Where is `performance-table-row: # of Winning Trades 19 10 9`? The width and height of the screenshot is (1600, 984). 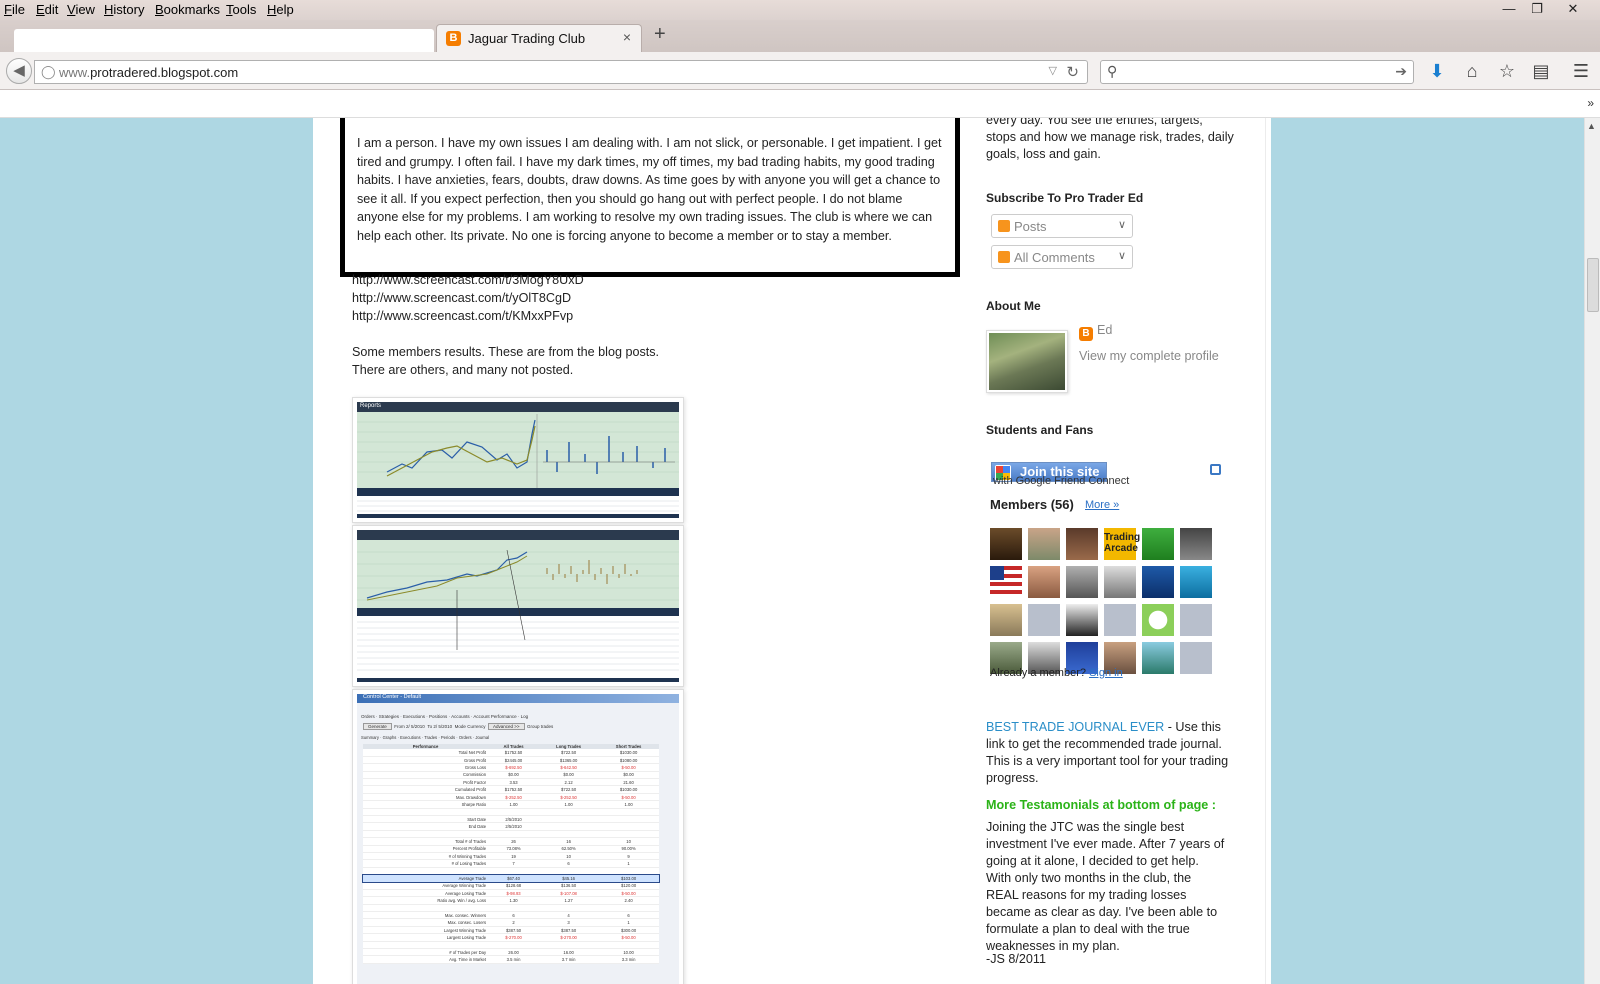
performance-table-row: # of Winning Trades 19 10 9 is located at coordinates (511, 856).